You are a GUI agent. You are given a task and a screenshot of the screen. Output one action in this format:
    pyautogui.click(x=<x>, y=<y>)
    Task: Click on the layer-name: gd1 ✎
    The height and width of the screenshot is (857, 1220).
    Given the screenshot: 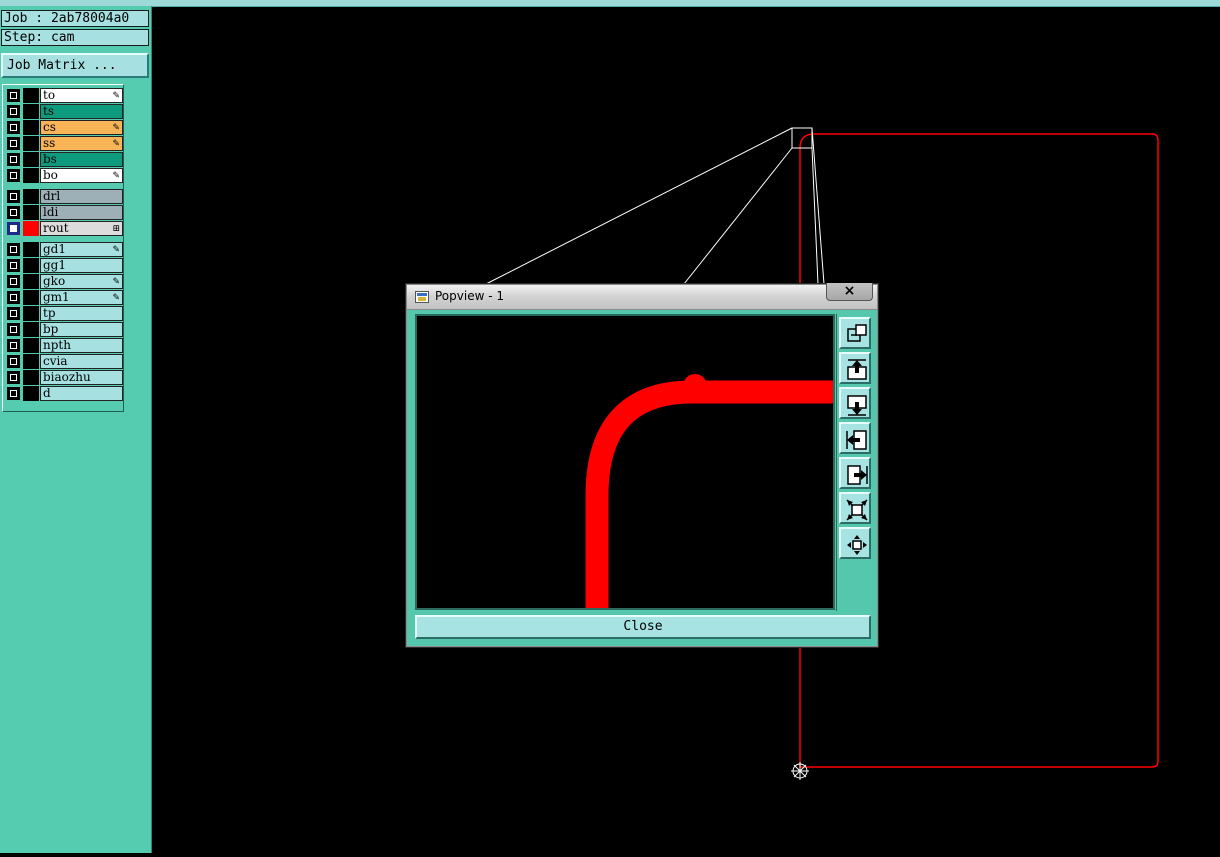 What is the action you would take?
    pyautogui.click(x=81, y=249)
    